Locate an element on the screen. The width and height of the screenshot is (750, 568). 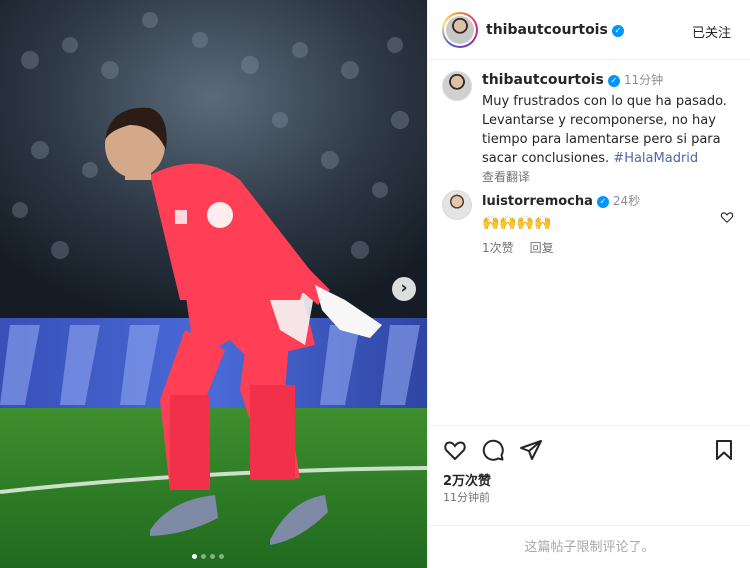
author-avatar is located at coordinates (460, 30).